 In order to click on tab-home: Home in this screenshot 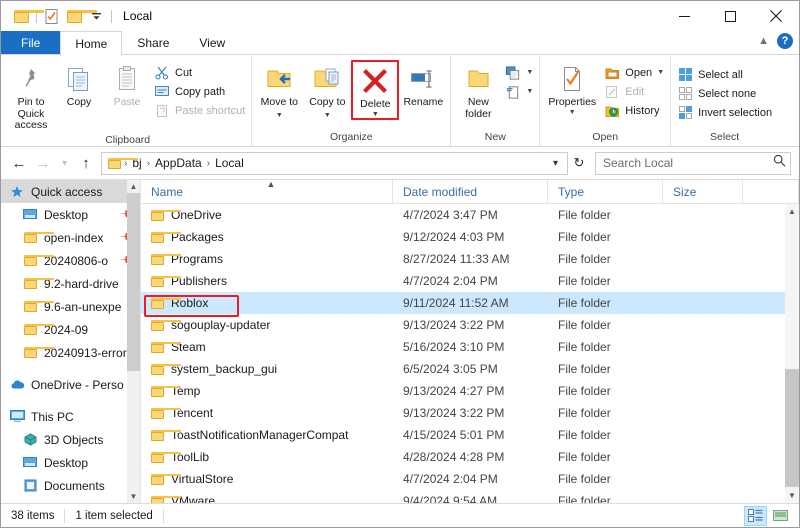, I will do `click(91, 43)`.